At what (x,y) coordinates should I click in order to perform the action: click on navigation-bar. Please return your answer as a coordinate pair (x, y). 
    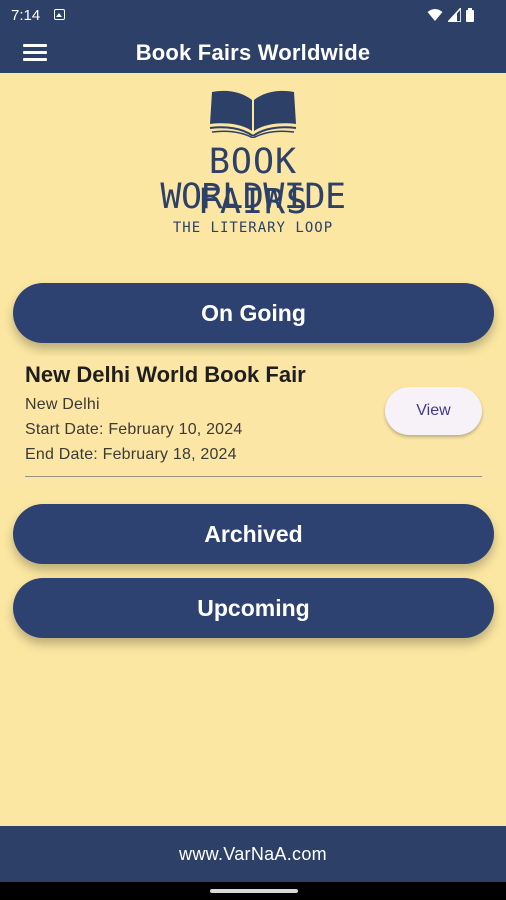
    Looking at the image, I should click on (253, 891).